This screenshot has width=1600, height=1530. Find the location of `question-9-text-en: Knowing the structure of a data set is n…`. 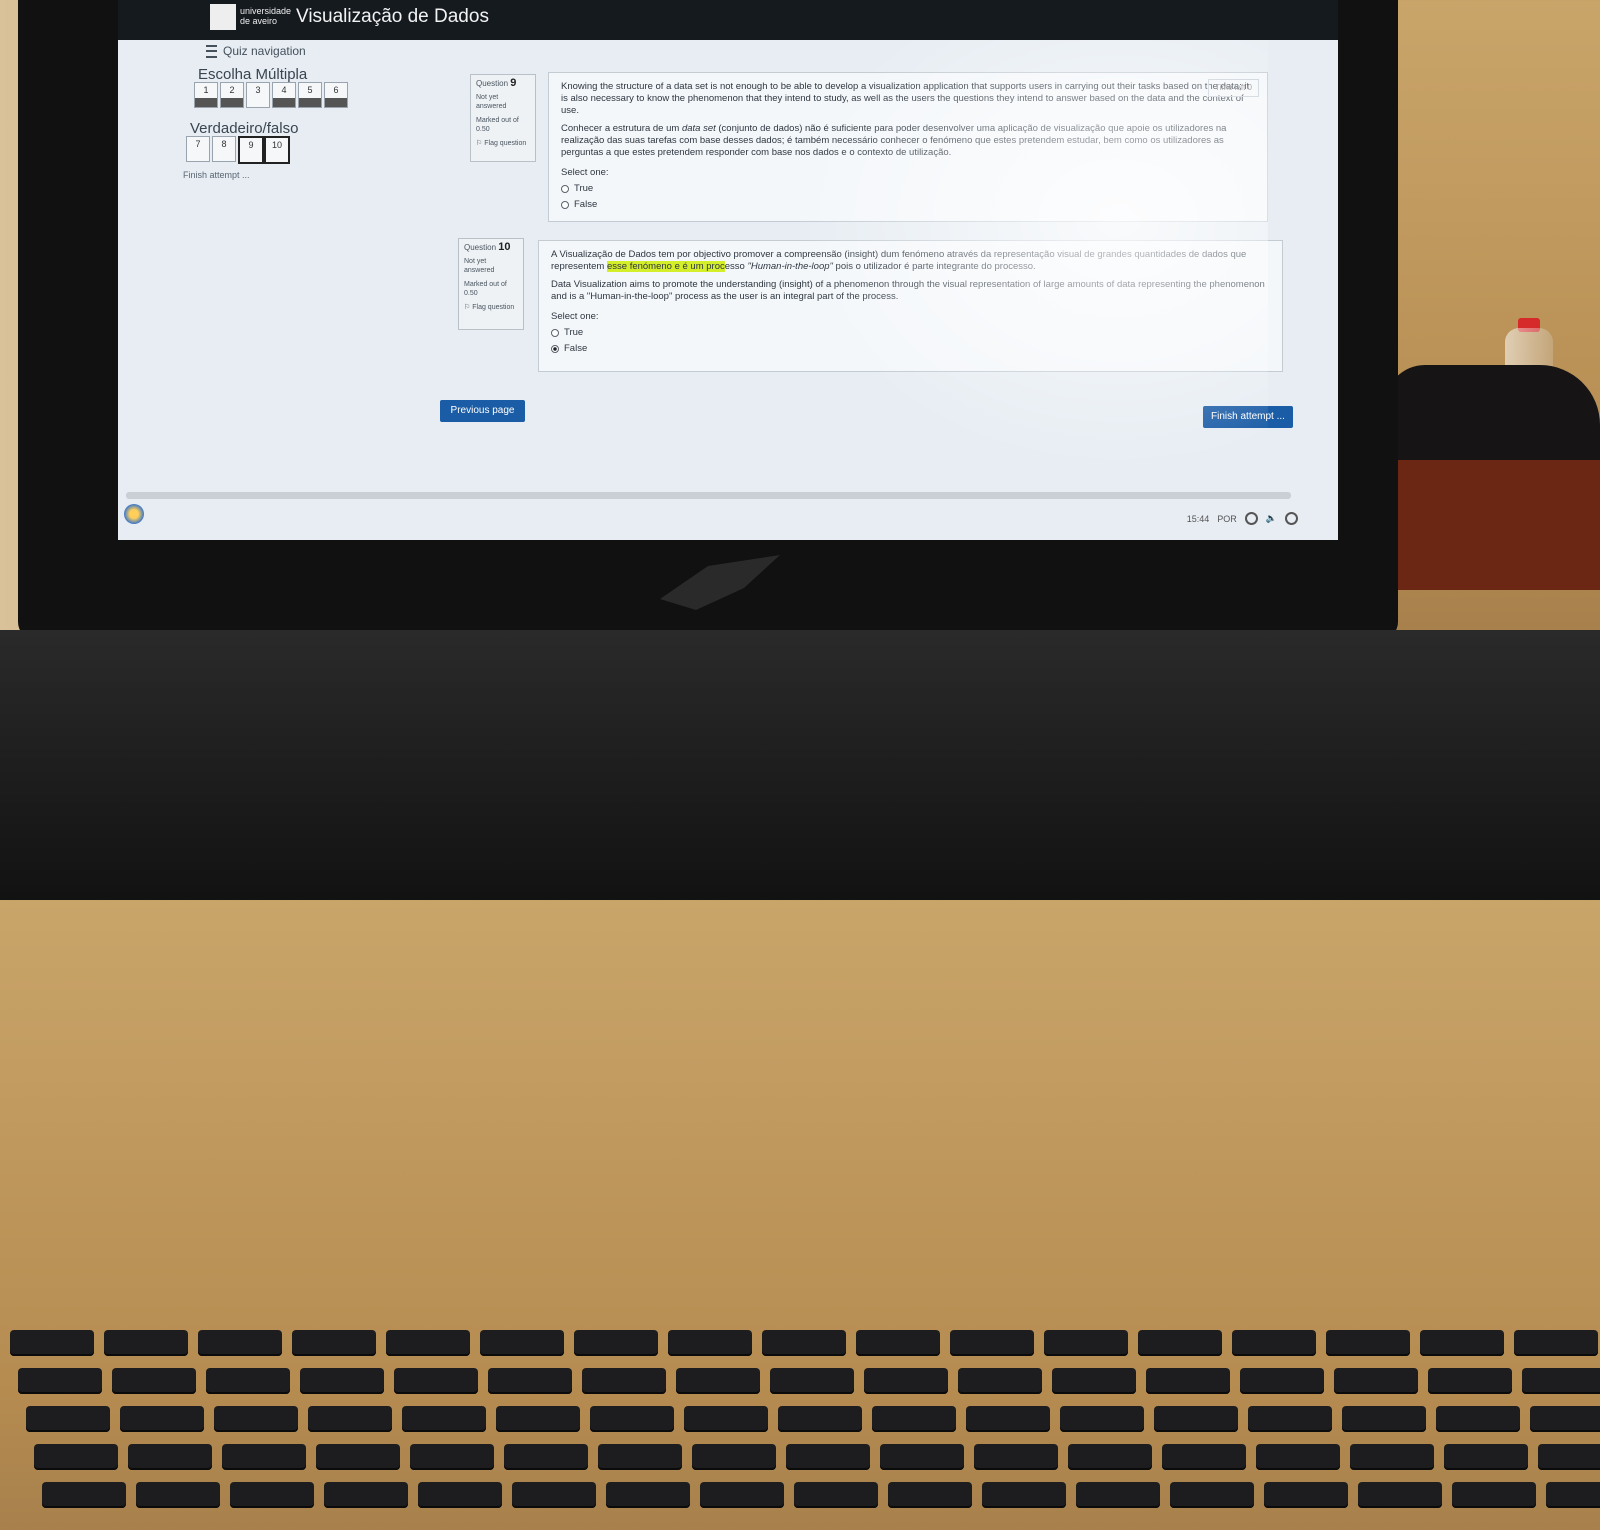

question-9-text-en: Knowing the structure of a data set is n… is located at coordinates (905, 98).